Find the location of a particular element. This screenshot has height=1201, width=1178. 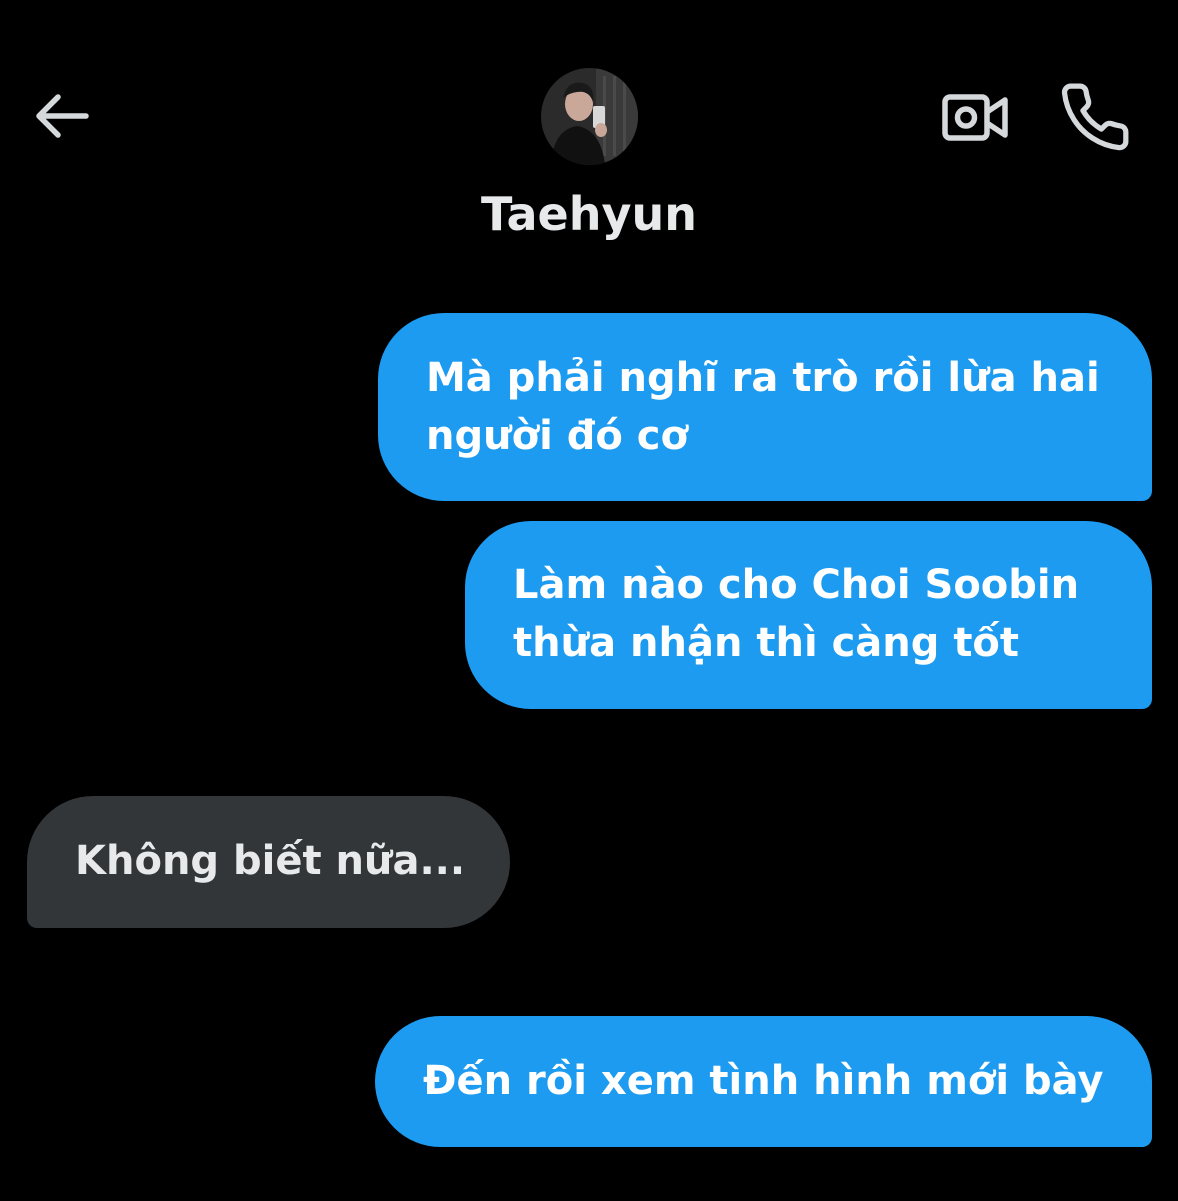

video-camera-icon is located at coordinates (975, 117).